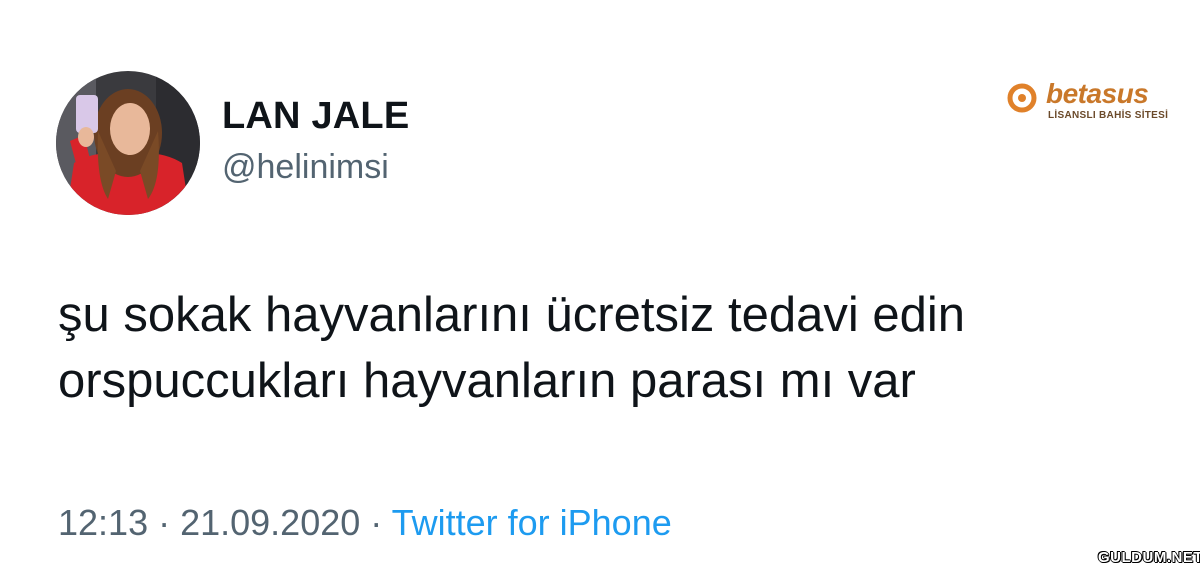 Image resolution: width=1200 pixels, height=573 pixels. Describe the element at coordinates (532, 522) in the screenshot. I see `tweet-source-link: Twitter for iPhone` at that location.